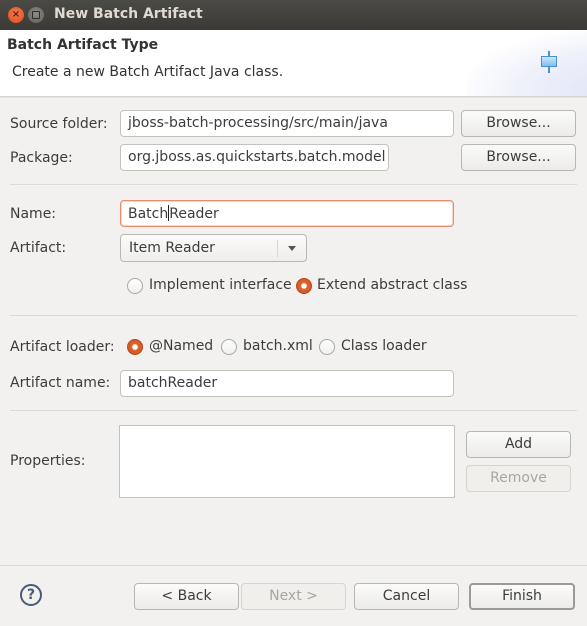  What do you see at coordinates (518, 478) in the screenshot?
I see `remove-property-button: Remove` at bounding box center [518, 478].